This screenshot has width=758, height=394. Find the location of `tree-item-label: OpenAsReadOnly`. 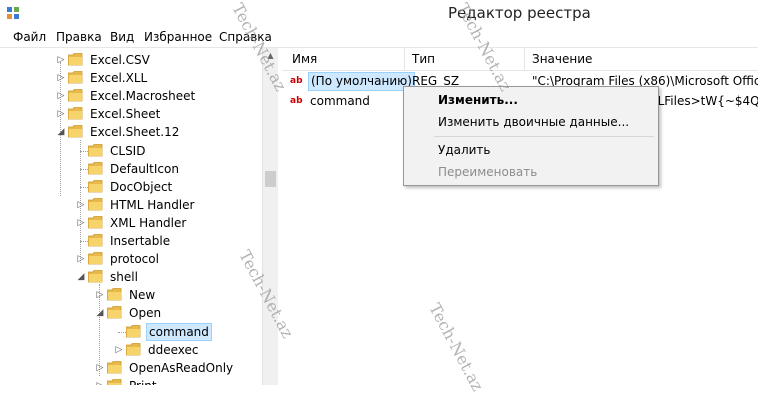

tree-item-label: OpenAsReadOnly is located at coordinates (181, 367).